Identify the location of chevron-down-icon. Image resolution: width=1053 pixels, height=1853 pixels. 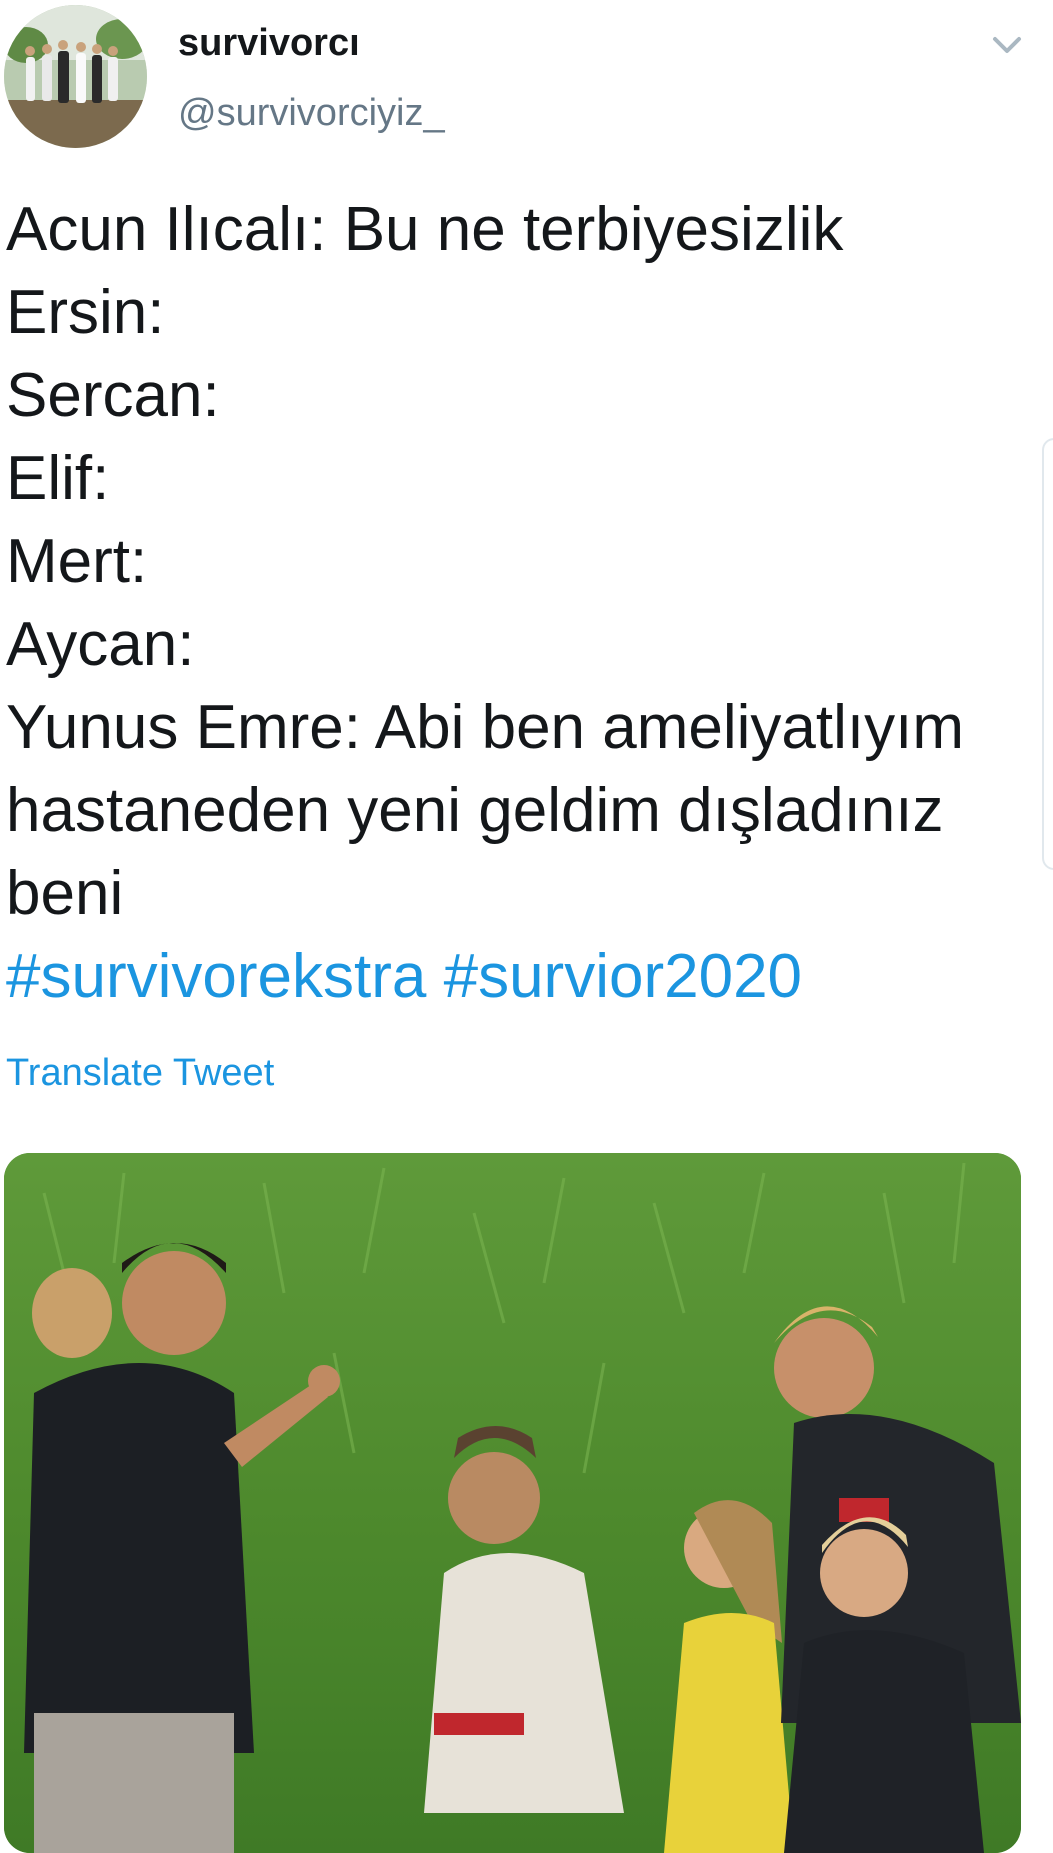
(1007, 45).